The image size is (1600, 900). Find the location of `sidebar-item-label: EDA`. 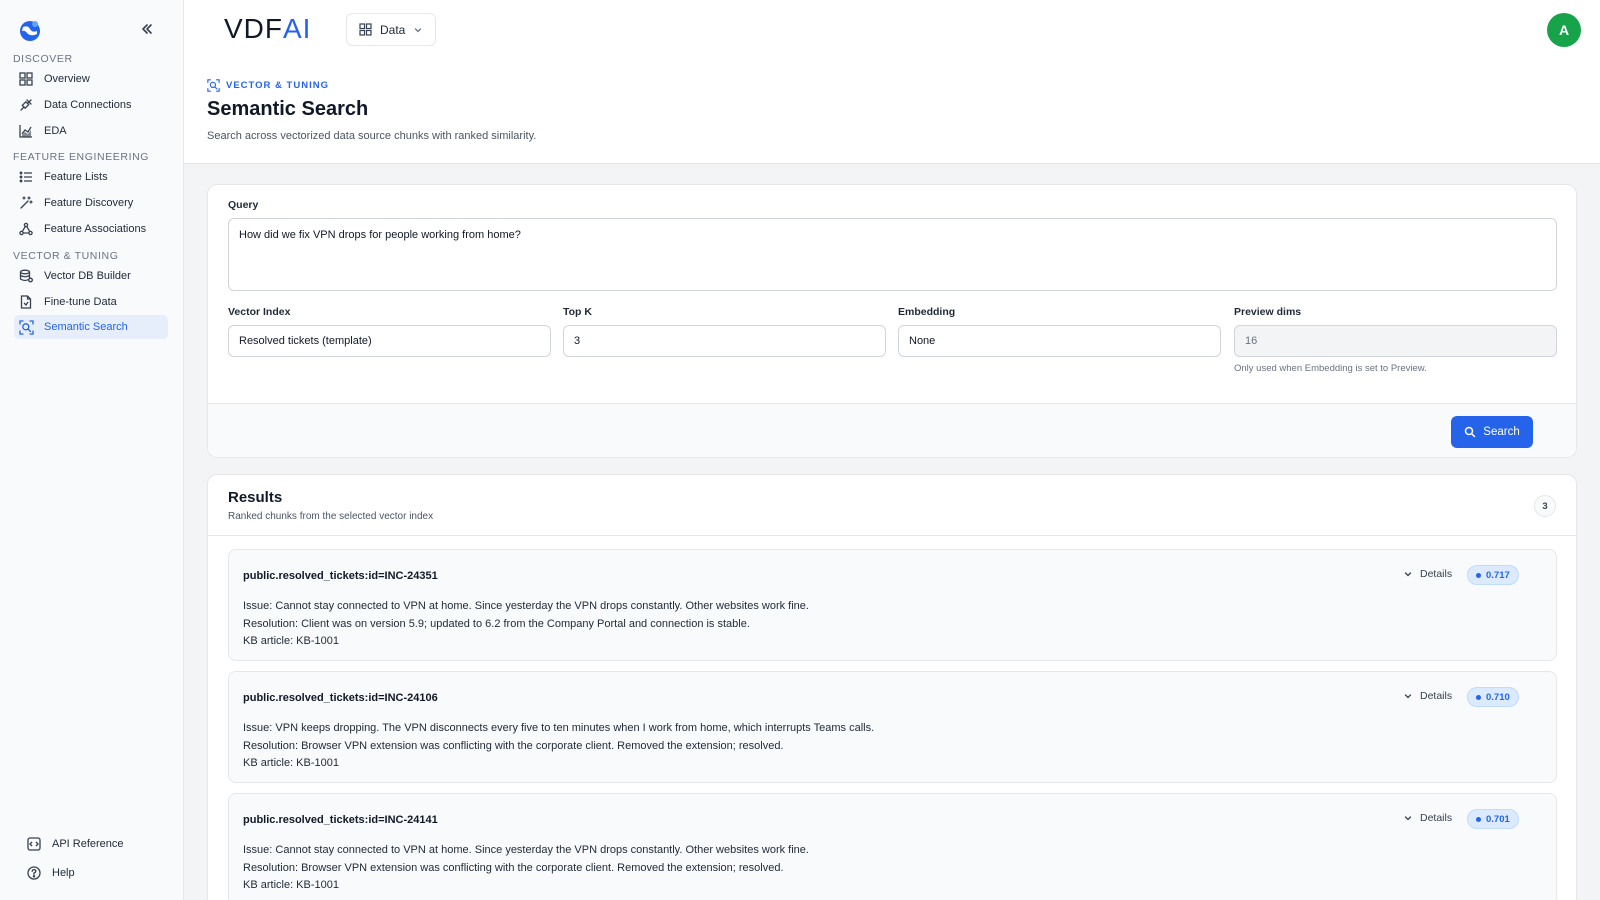

sidebar-item-label: EDA is located at coordinates (55, 131).